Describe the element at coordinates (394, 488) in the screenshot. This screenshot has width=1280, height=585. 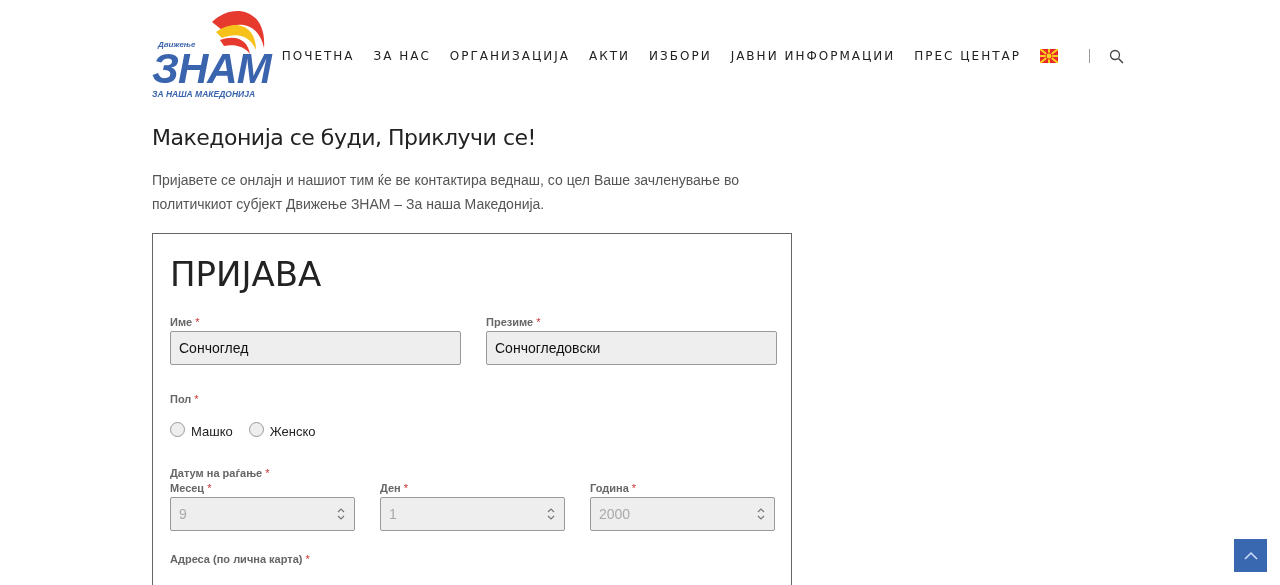
I see `field-label: Ден *` at that location.